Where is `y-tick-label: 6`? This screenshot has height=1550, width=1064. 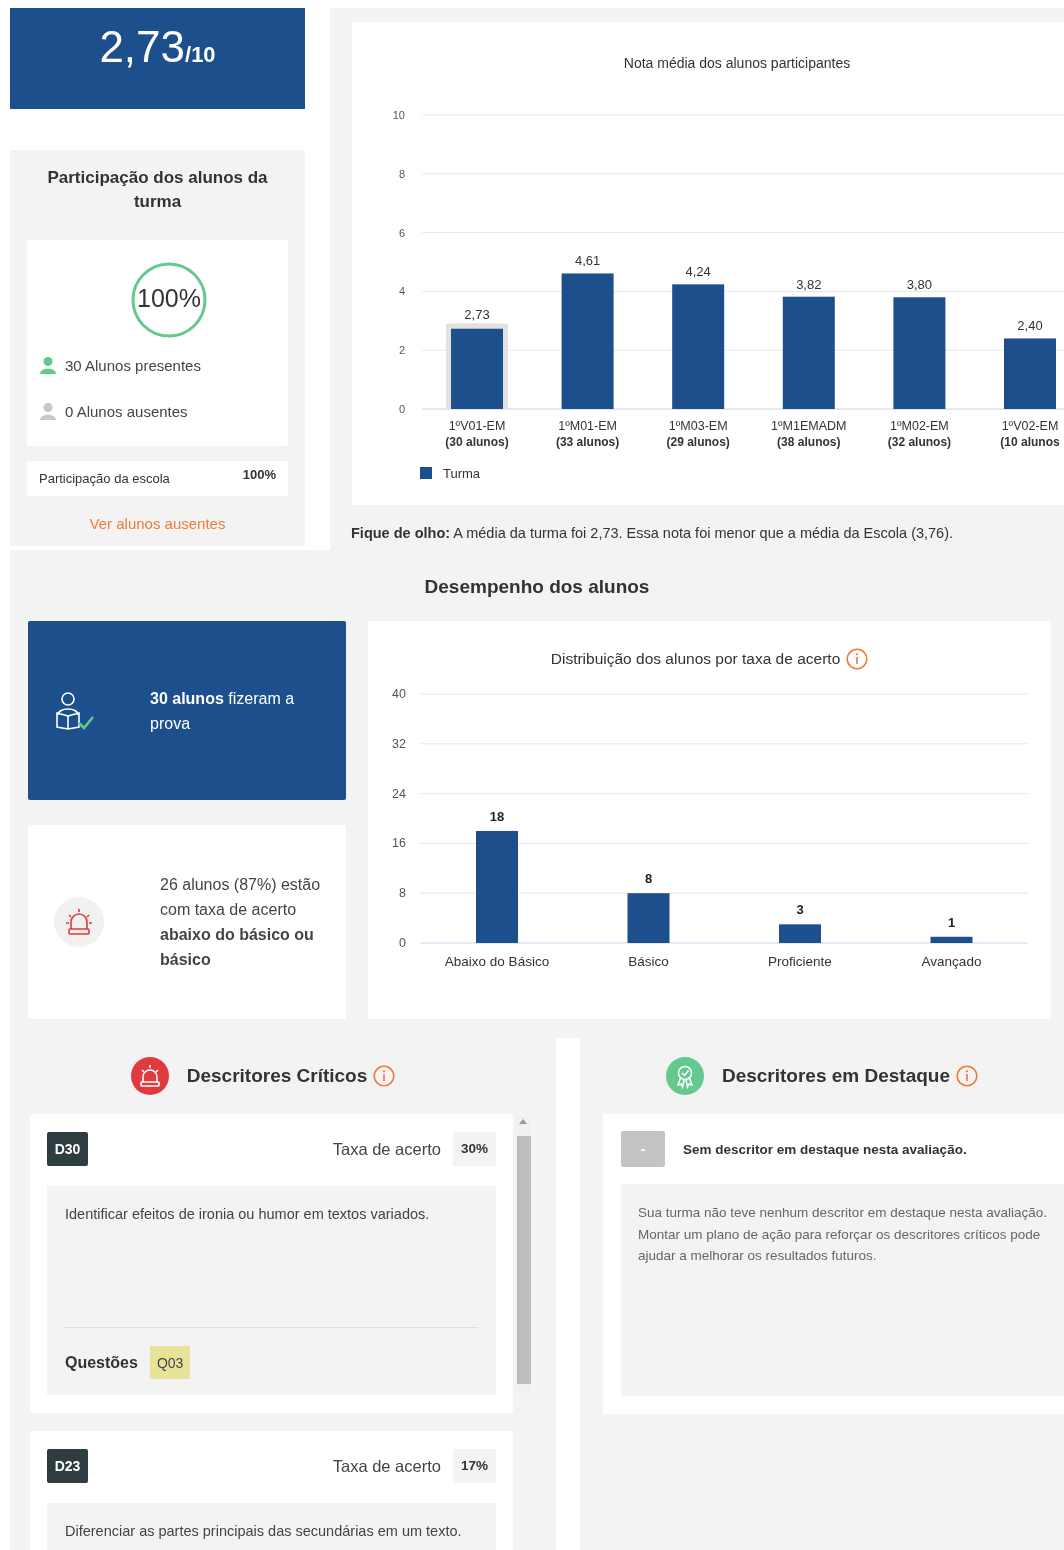 y-tick-label: 6 is located at coordinates (401, 232).